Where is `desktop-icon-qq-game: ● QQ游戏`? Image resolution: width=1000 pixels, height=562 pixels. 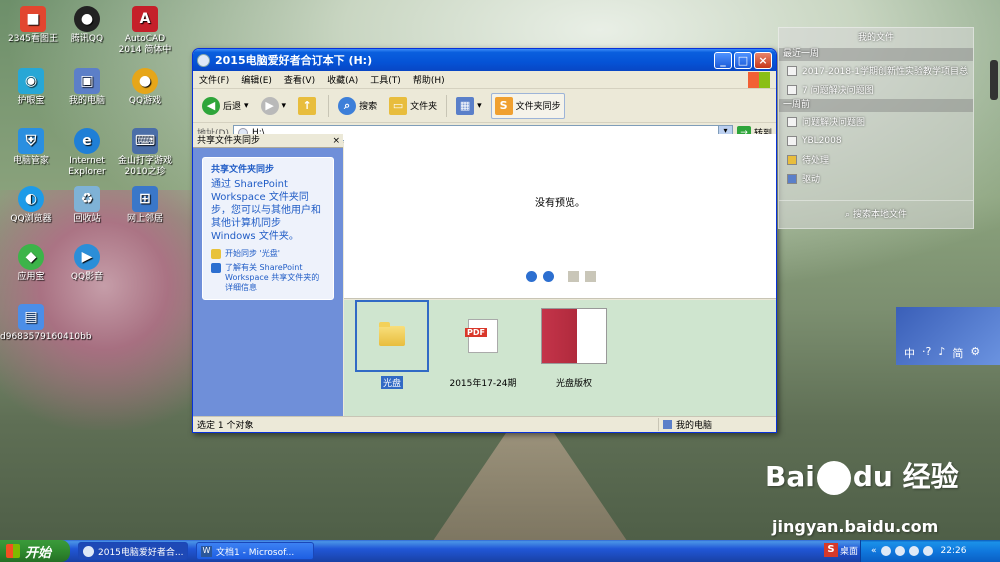 desktop-icon-qq-game: ● QQ游戏 is located at coordinates (145, 87).